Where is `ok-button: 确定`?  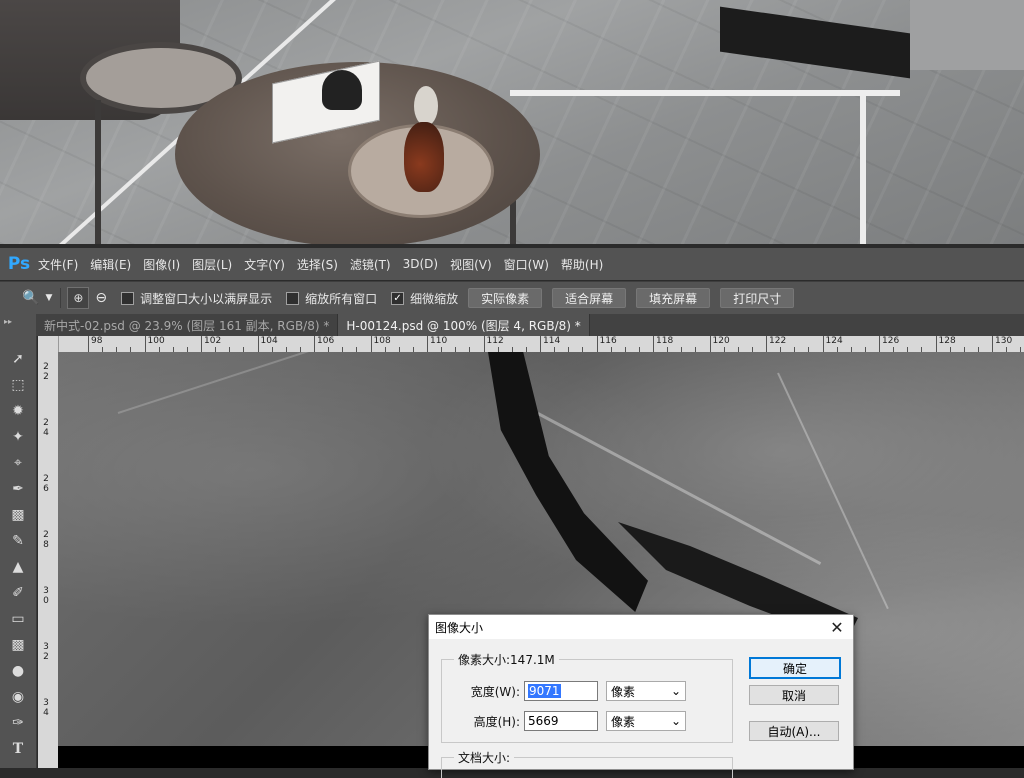 ok-button: 确定 is located at coordinates (795, 668).